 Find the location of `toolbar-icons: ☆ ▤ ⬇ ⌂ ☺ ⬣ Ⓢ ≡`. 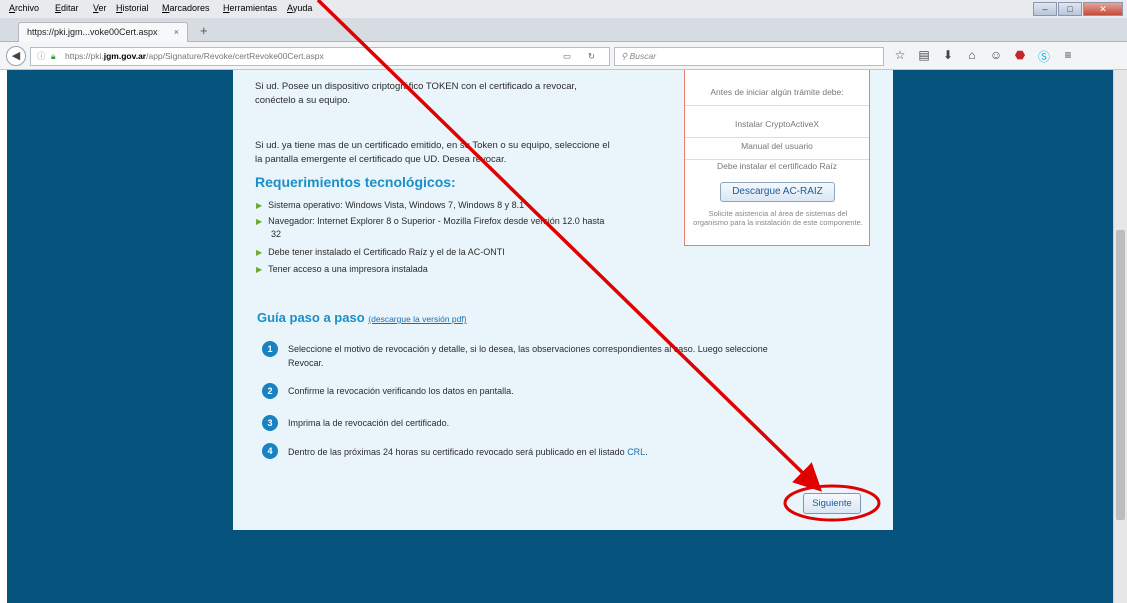

toolbar-icons: ☆ ▤ ⬇ ⌂ ☺ ⬣ Ⓢ ≡ is located at coordinates (984, 56).